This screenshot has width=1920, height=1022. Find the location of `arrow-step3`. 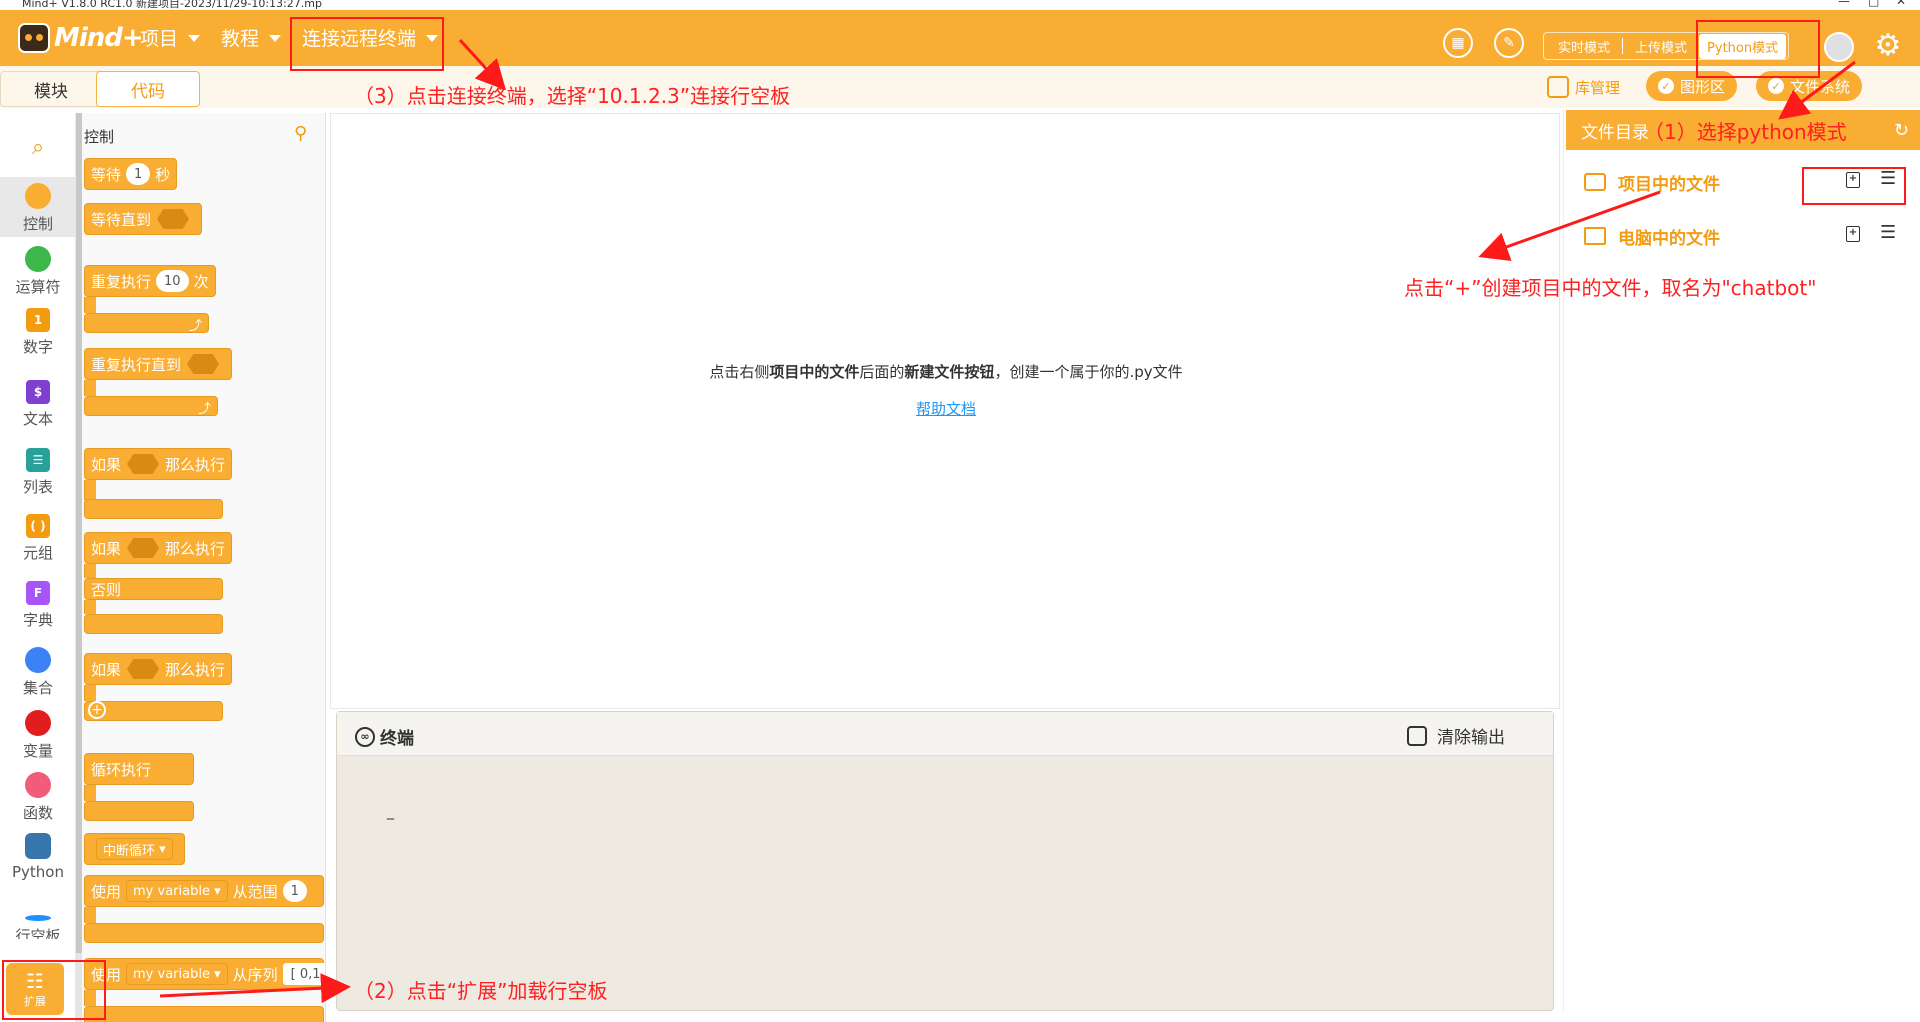

arrow-step3 is located at coordinates (482, 64).